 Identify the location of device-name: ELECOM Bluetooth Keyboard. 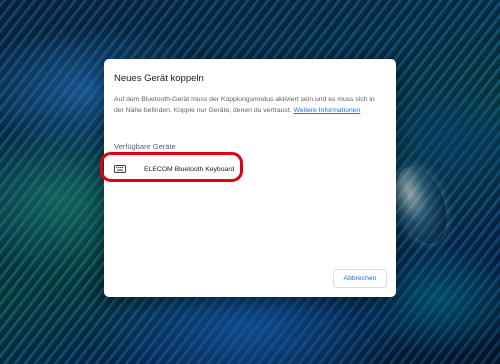
(189, 169).